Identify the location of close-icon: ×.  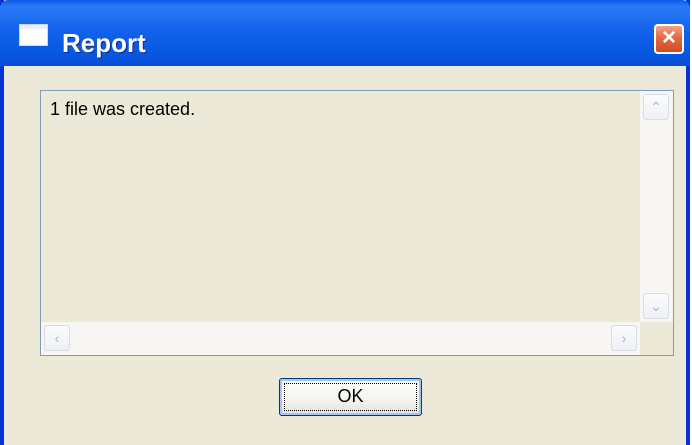
(668, 37).